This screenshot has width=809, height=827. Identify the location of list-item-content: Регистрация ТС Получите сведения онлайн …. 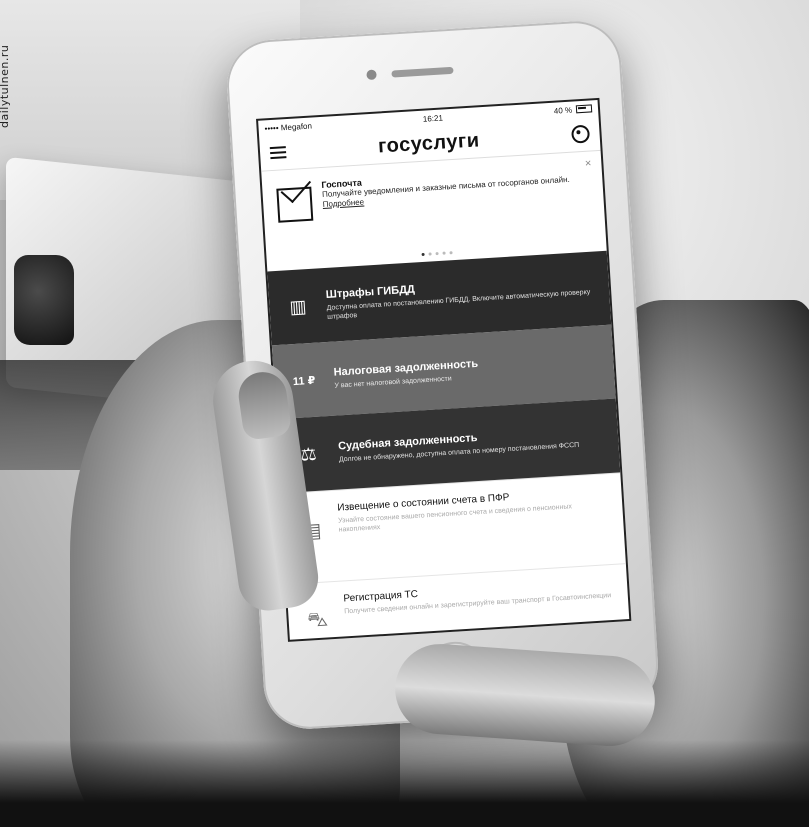
(479, 609).